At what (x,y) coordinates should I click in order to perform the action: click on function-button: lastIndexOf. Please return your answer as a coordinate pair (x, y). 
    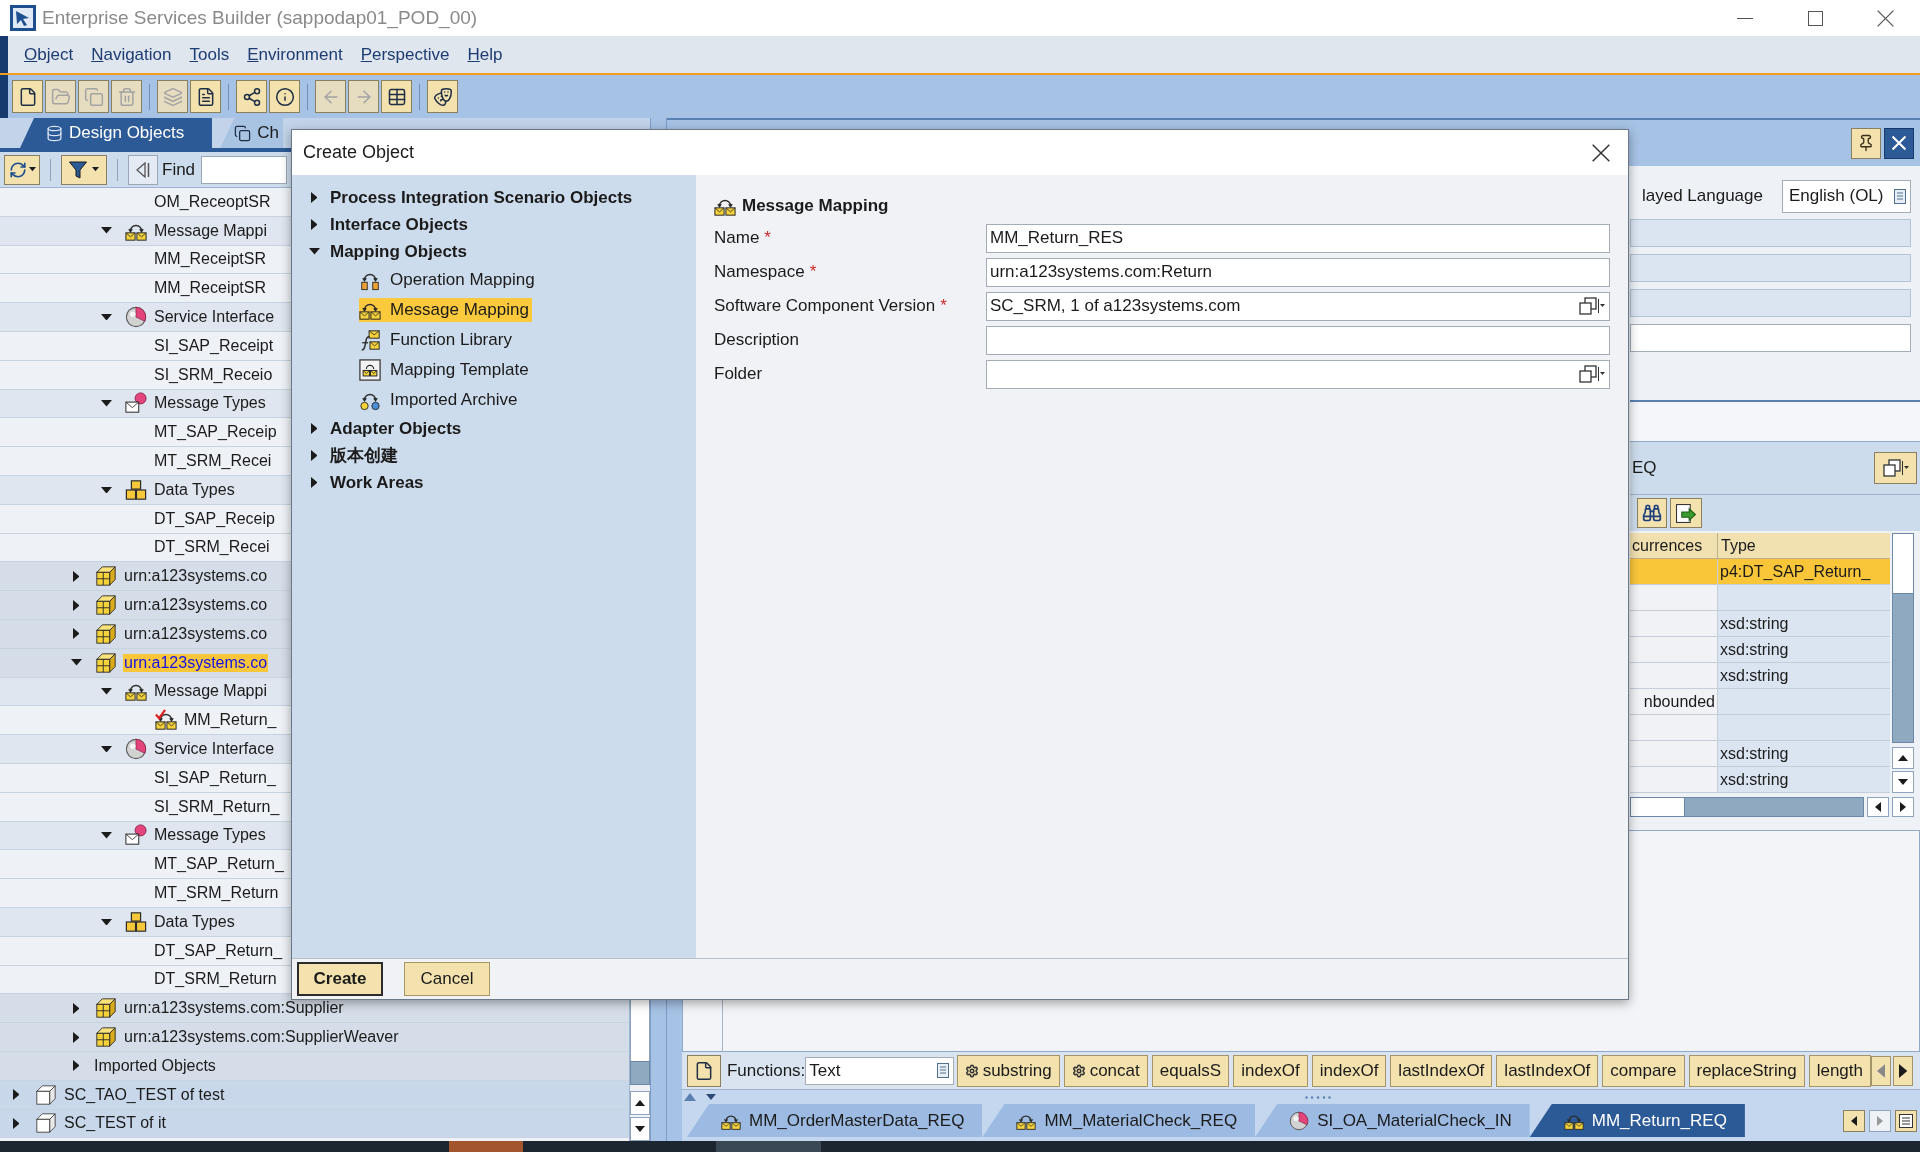
    Looking at the image, I should click on (1547, 1070).